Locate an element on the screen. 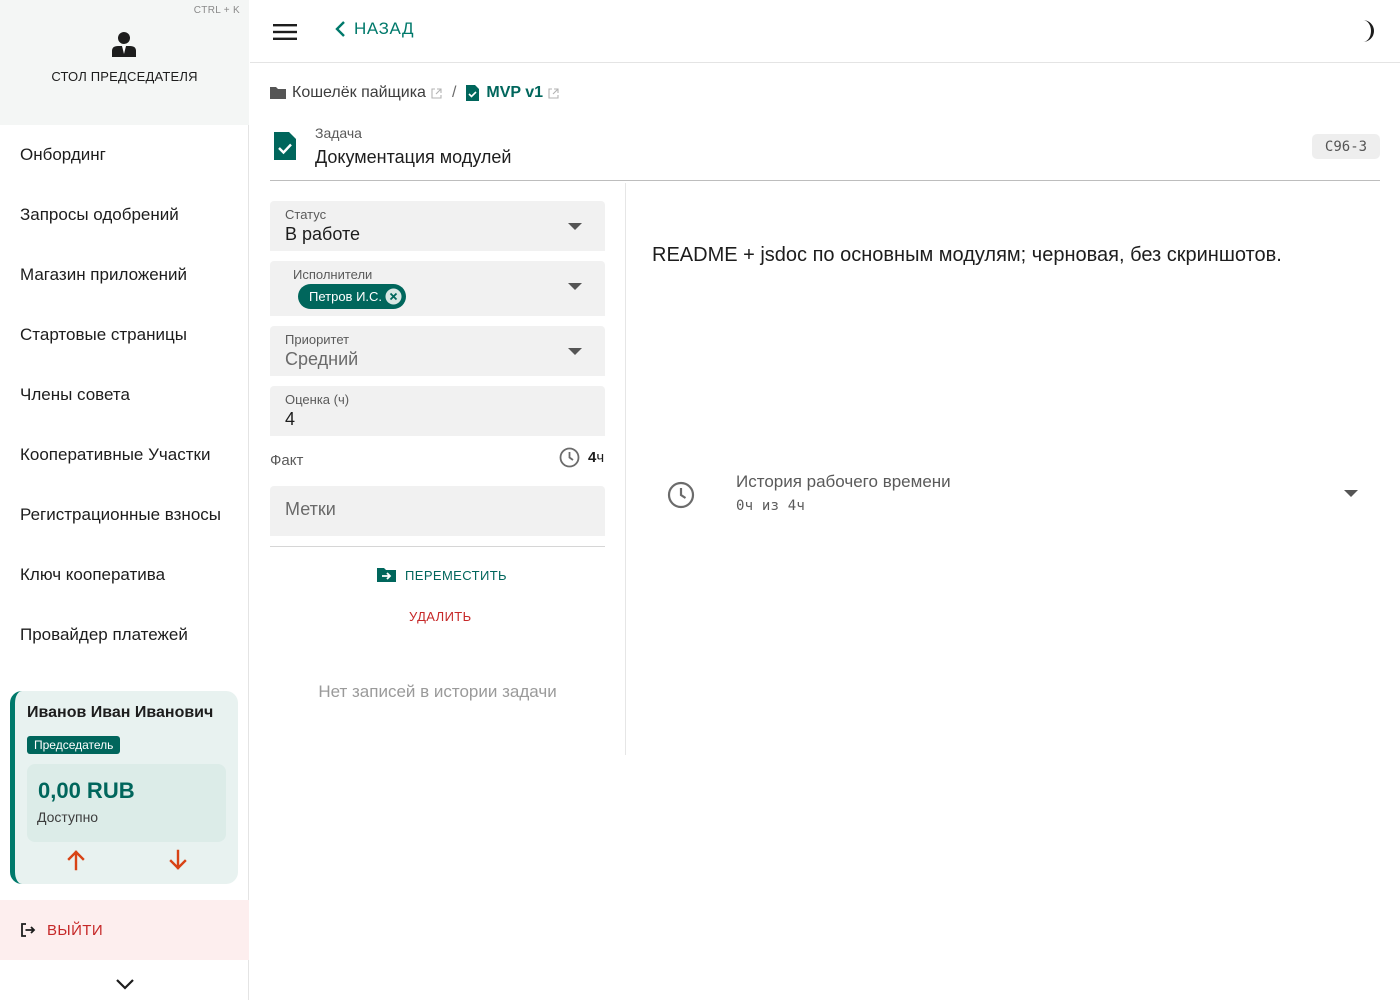 This screenshot has height=1000, width=1400. estimate-label: Оценка (ч) is located at coordinates (317, 399).